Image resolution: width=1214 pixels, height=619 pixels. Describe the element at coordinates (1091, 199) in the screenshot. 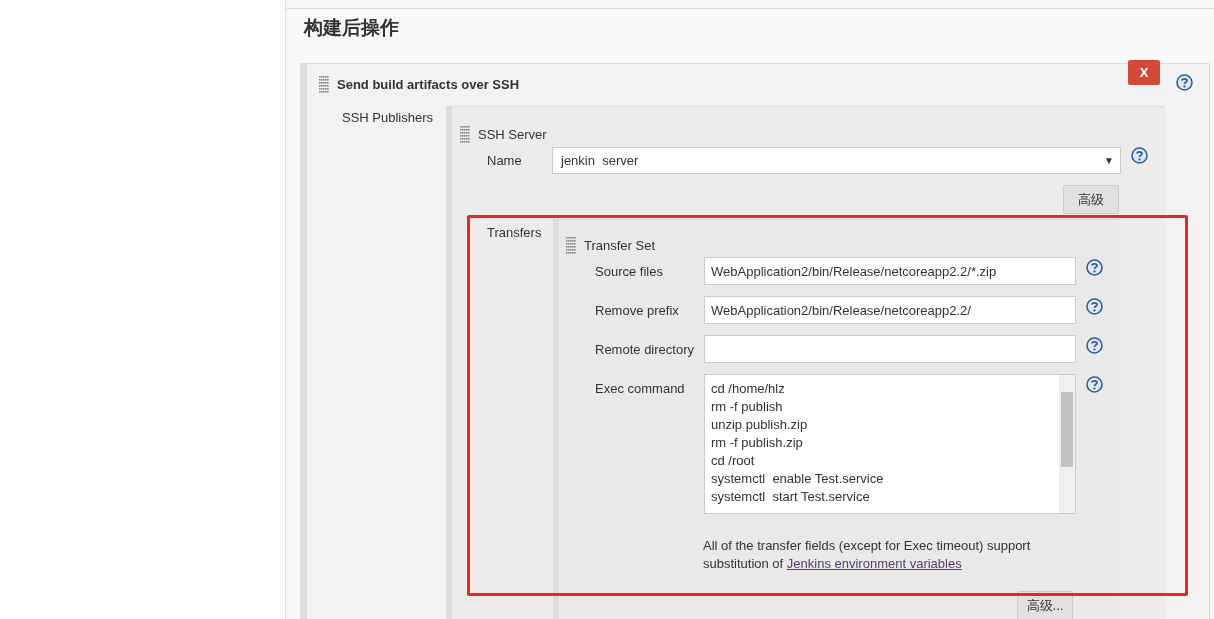

I see `advanced-button: 高级` at that location.